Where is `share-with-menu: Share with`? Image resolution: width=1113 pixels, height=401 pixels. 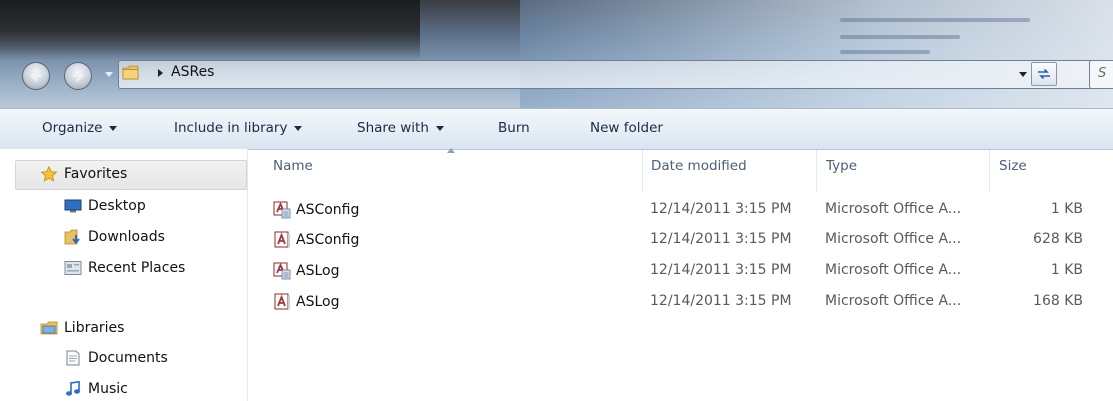 share-with-menu: Share with is located at coordinates (400, 128).